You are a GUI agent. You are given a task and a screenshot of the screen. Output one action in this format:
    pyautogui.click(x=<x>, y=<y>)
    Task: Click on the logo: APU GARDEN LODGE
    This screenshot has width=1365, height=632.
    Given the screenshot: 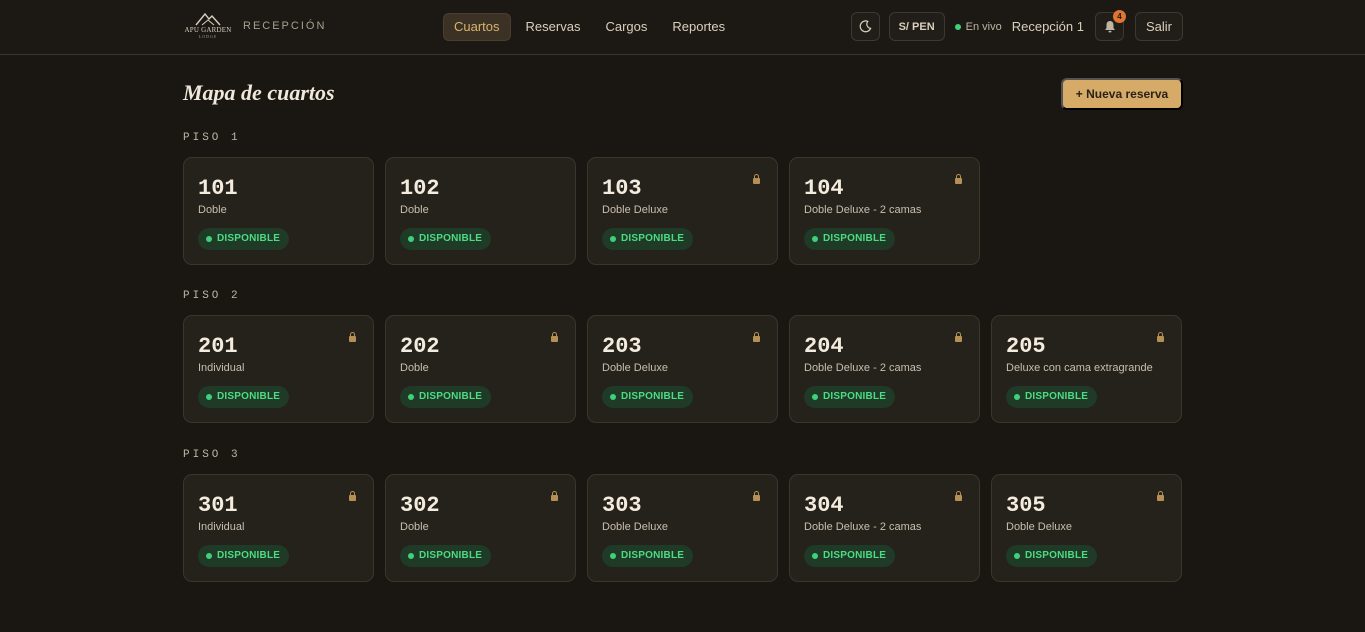 What is the action you would take?
    pyautogui.click(x=208, y=26)
    